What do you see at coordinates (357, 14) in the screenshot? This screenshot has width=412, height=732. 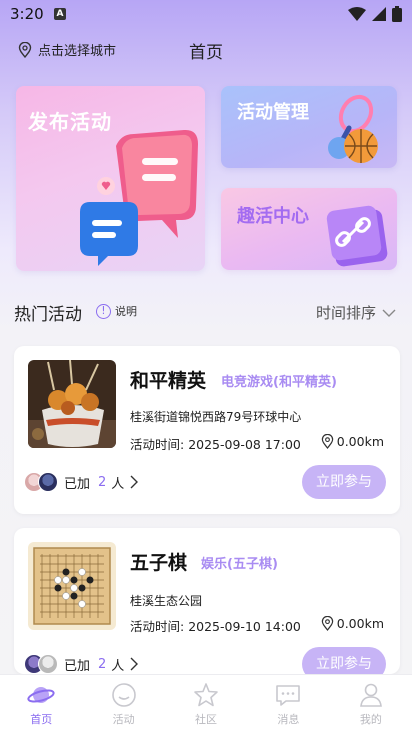 I see `wifi-icon` at bounding box center [357, 14].